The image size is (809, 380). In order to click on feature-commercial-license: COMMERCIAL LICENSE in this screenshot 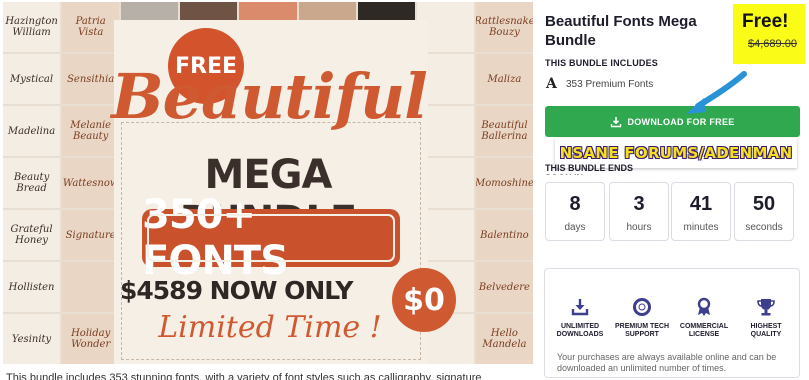, I will do `click(704, 318)`.